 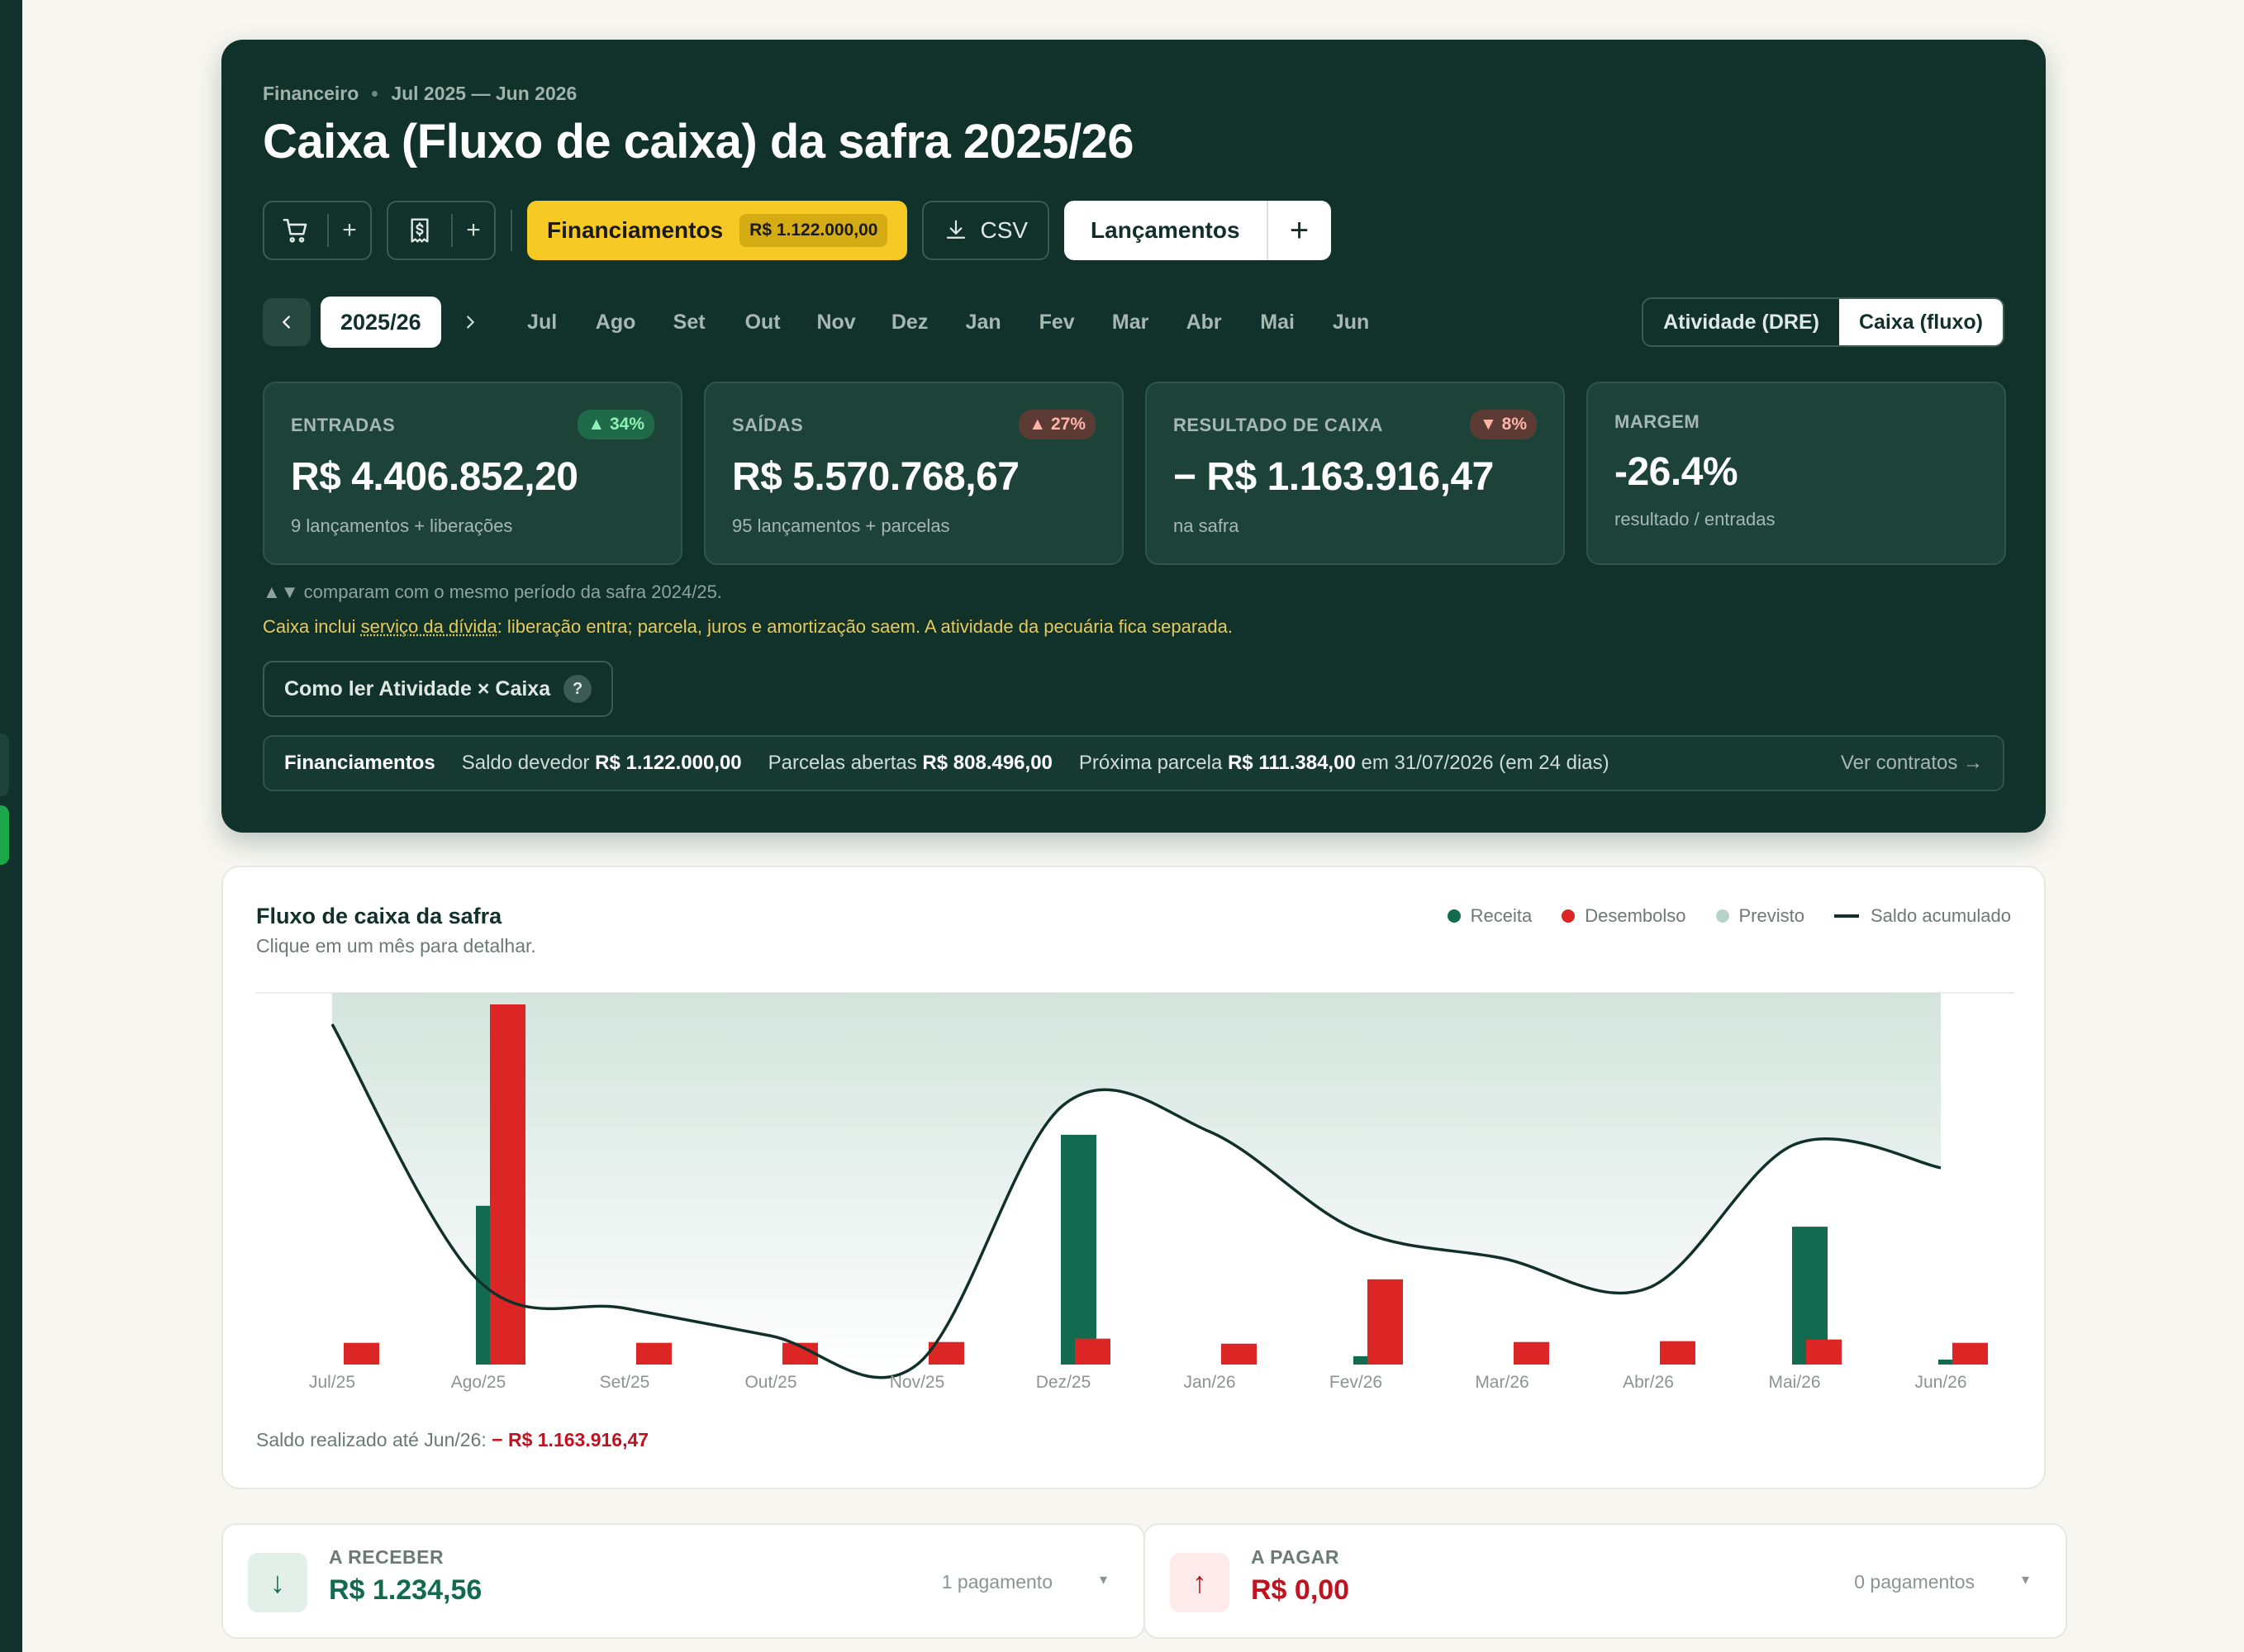 I want to click on receipt-group: +, so click(x=441, y=230).